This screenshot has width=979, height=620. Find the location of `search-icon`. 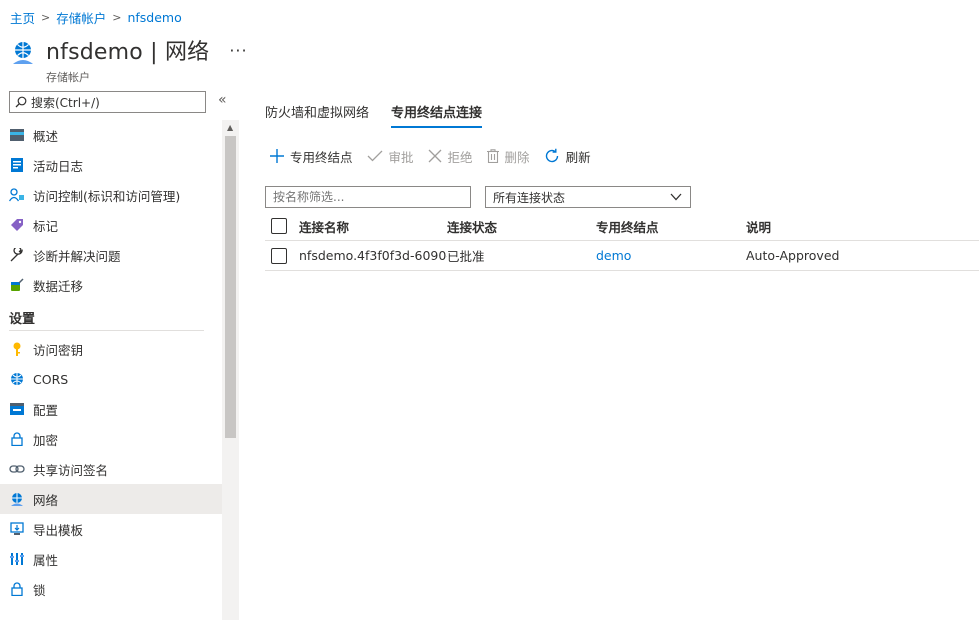

search-icon is located at coordinates (21, 102).